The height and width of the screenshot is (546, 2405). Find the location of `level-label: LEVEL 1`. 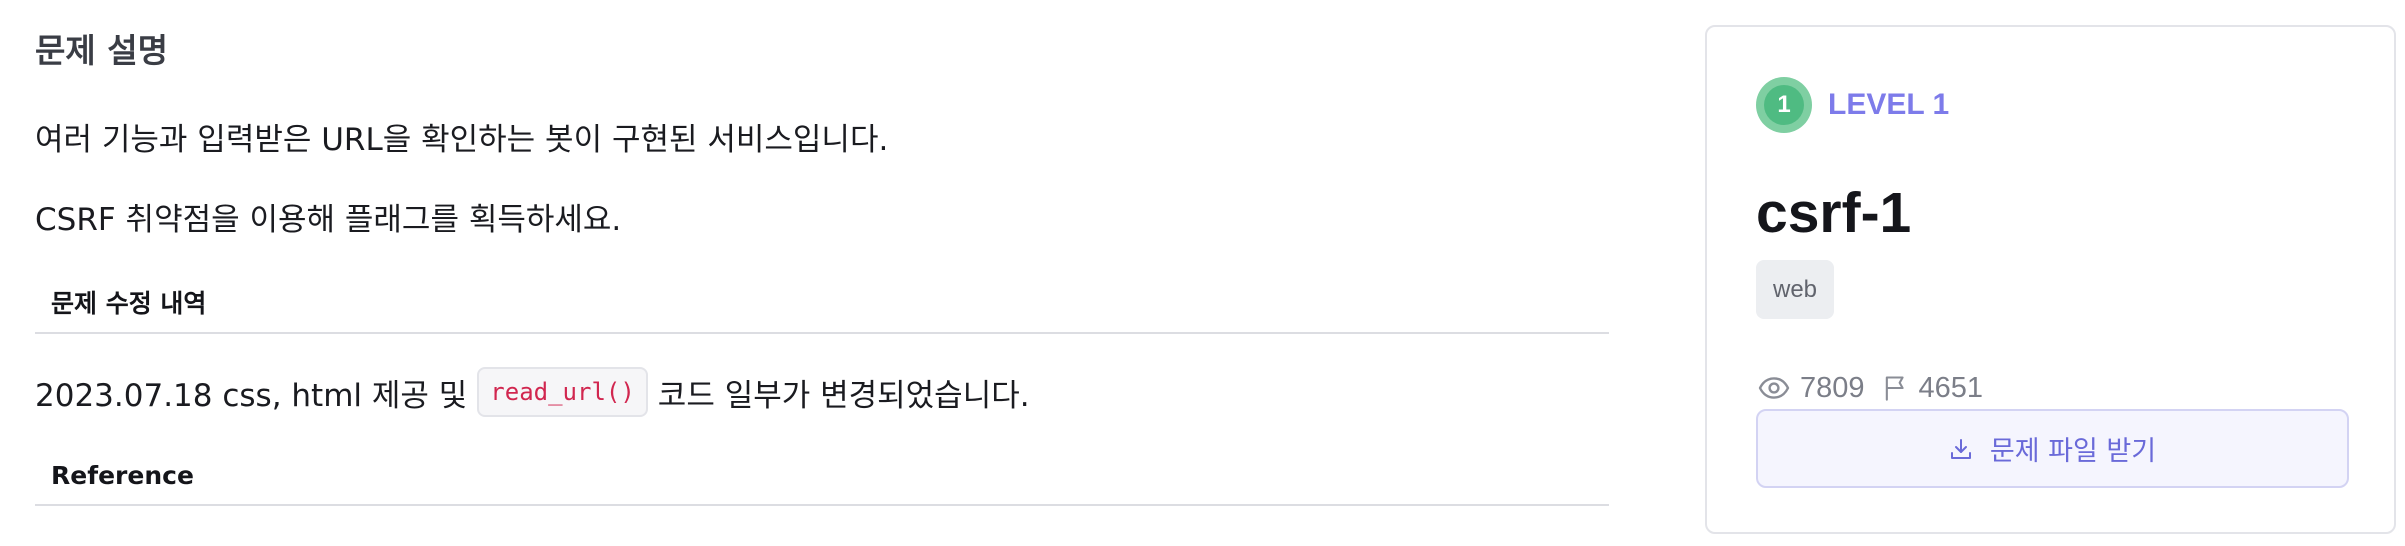

level-label: LEVEL 1 is located at coordinates (1889, 104).